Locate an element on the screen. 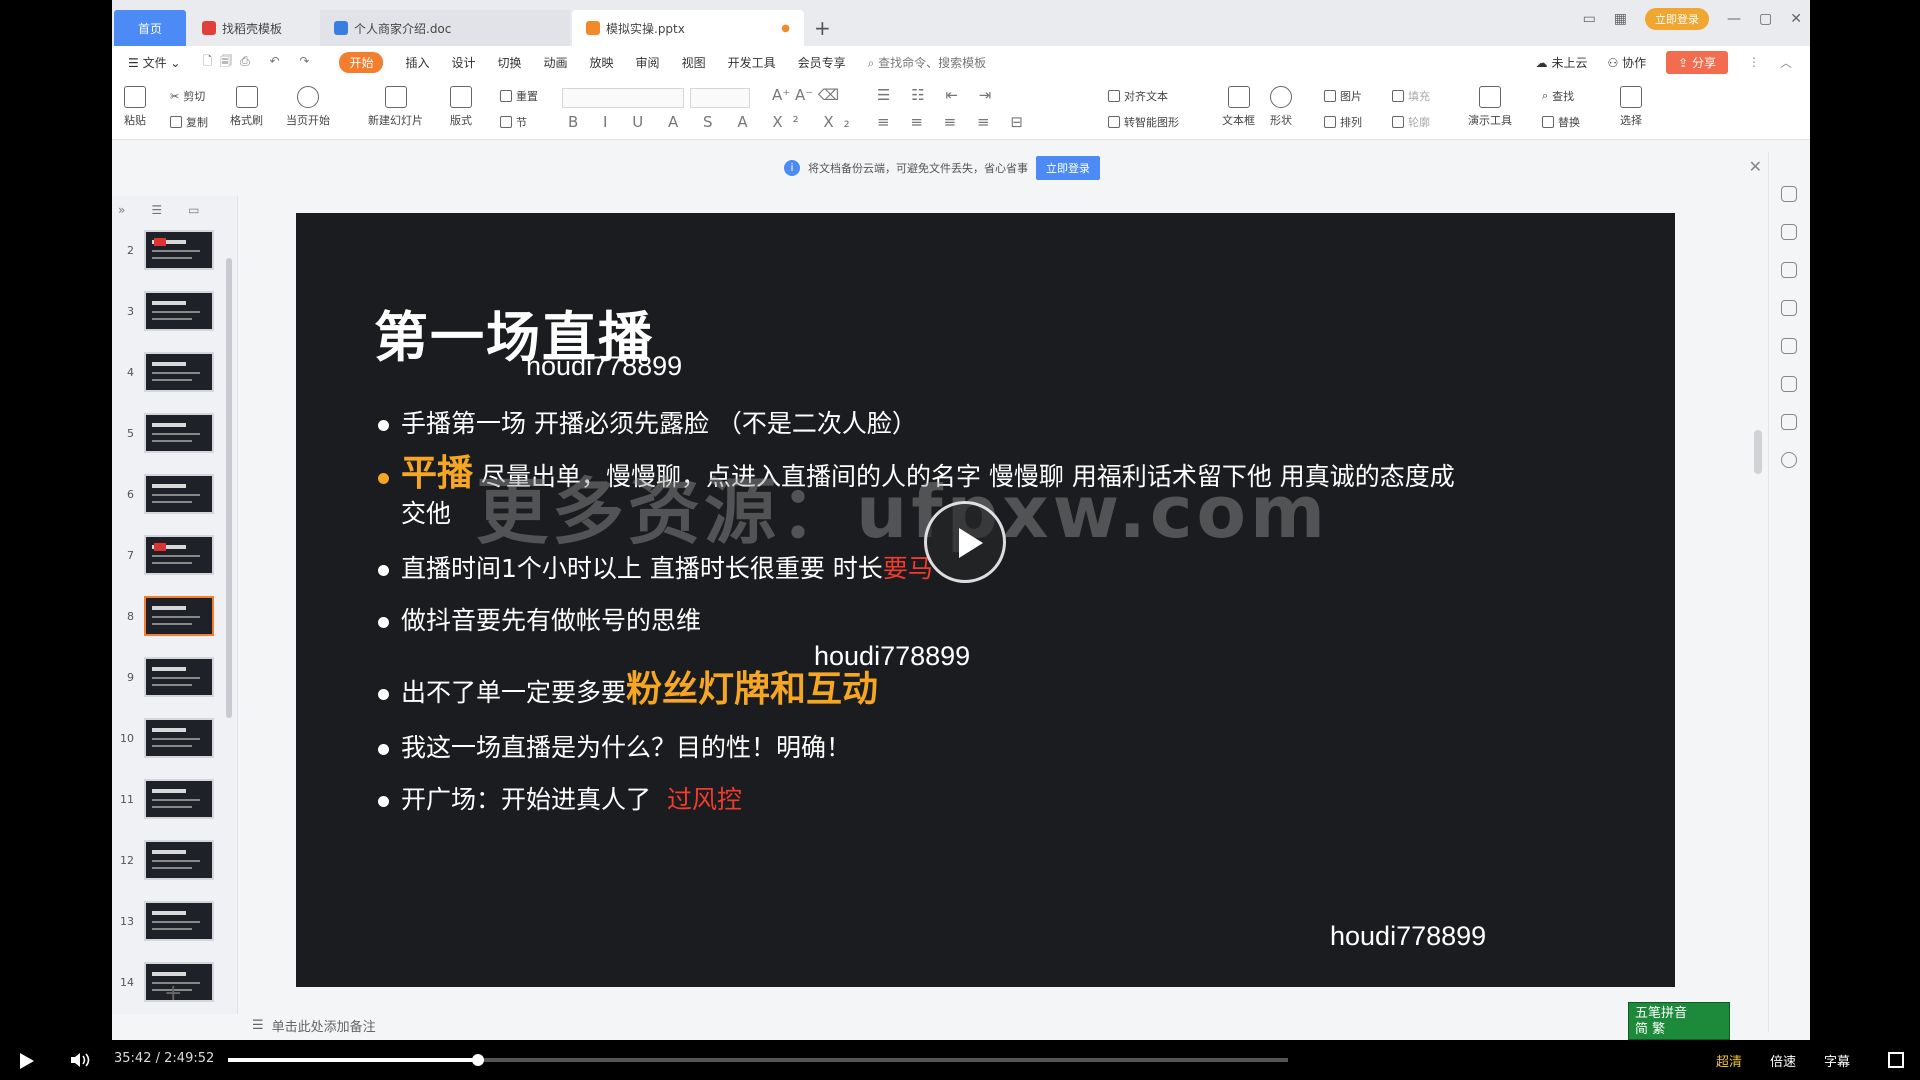 This screenshot has height=1080, width=1920. collab-button: ⚇ 协作 is located at coordinates (1627, 62).